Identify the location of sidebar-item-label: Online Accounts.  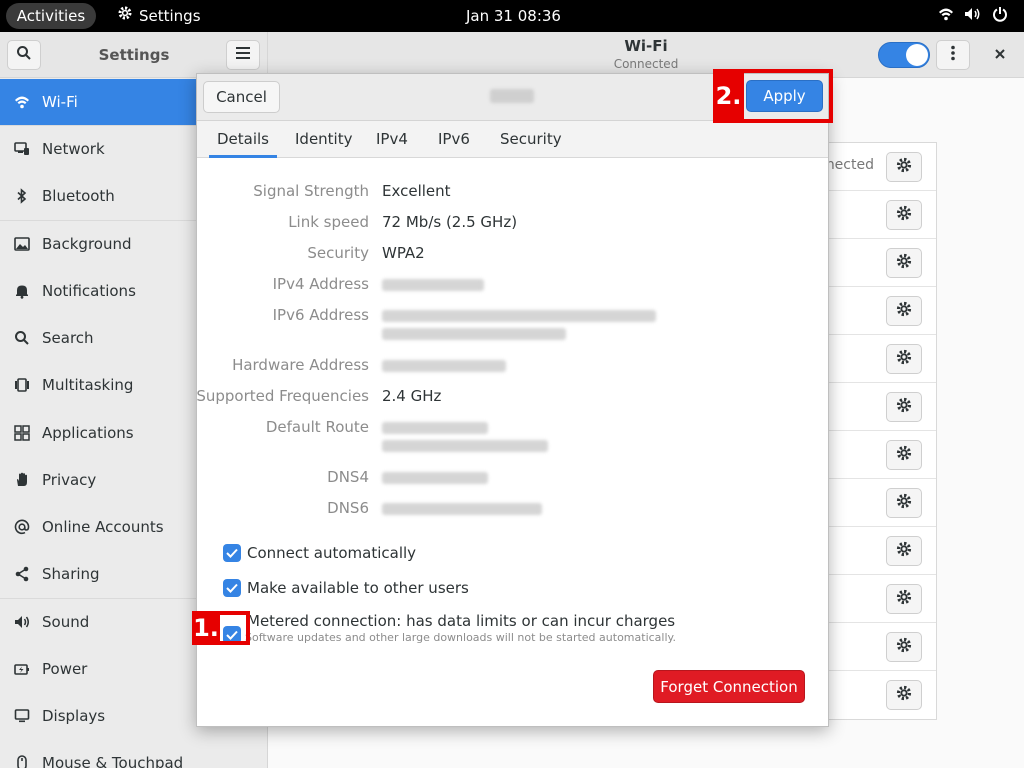
(103, 527).